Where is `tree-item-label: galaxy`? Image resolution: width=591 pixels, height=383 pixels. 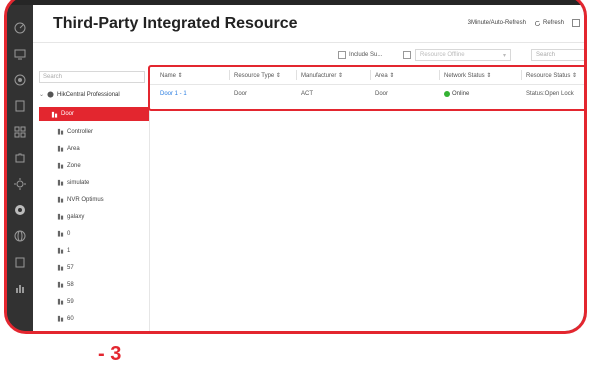 tree-item-label: galaxy is located at coordinates (76, 216).